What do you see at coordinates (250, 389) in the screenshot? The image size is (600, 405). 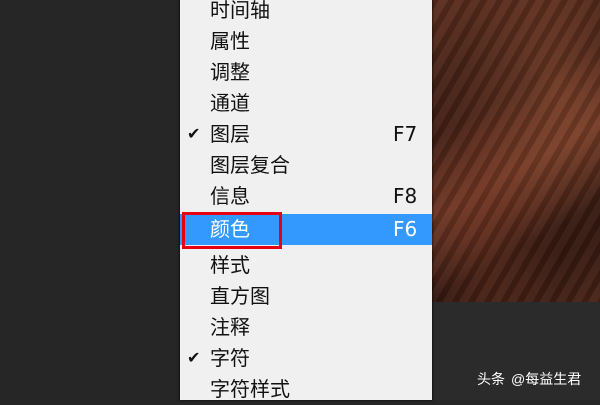 I see `menu-item-label: 字符样式` at bounding box center [250, 389].